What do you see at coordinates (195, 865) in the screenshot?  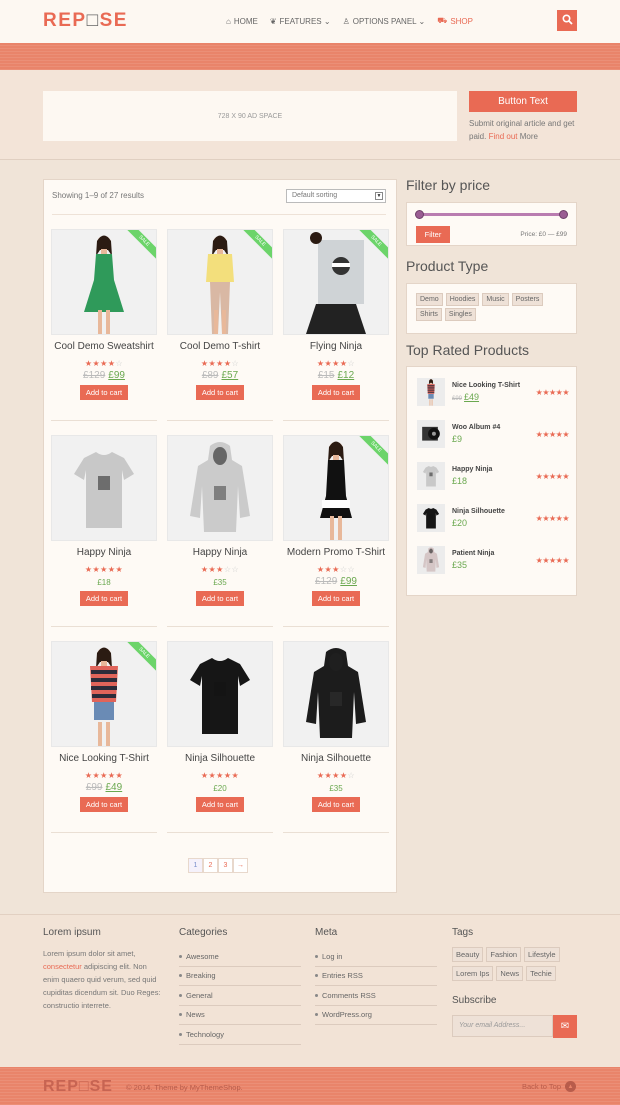 I see `page-1: 1` at bounding box center [195, 865].